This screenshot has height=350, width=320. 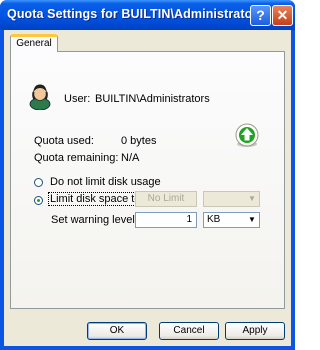 I want to click on help-button: ?, so click(x=260, y=15).